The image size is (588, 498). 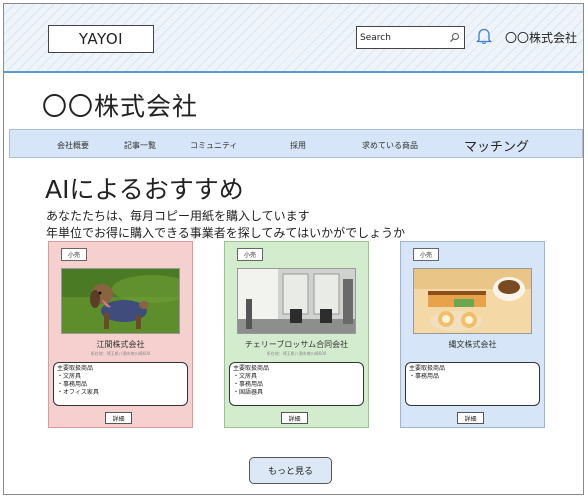 What do you see at coordinates (472, 344) in the screenshot?
I see `company-name: 縄文株式会社` at bounding box center [472, 344].